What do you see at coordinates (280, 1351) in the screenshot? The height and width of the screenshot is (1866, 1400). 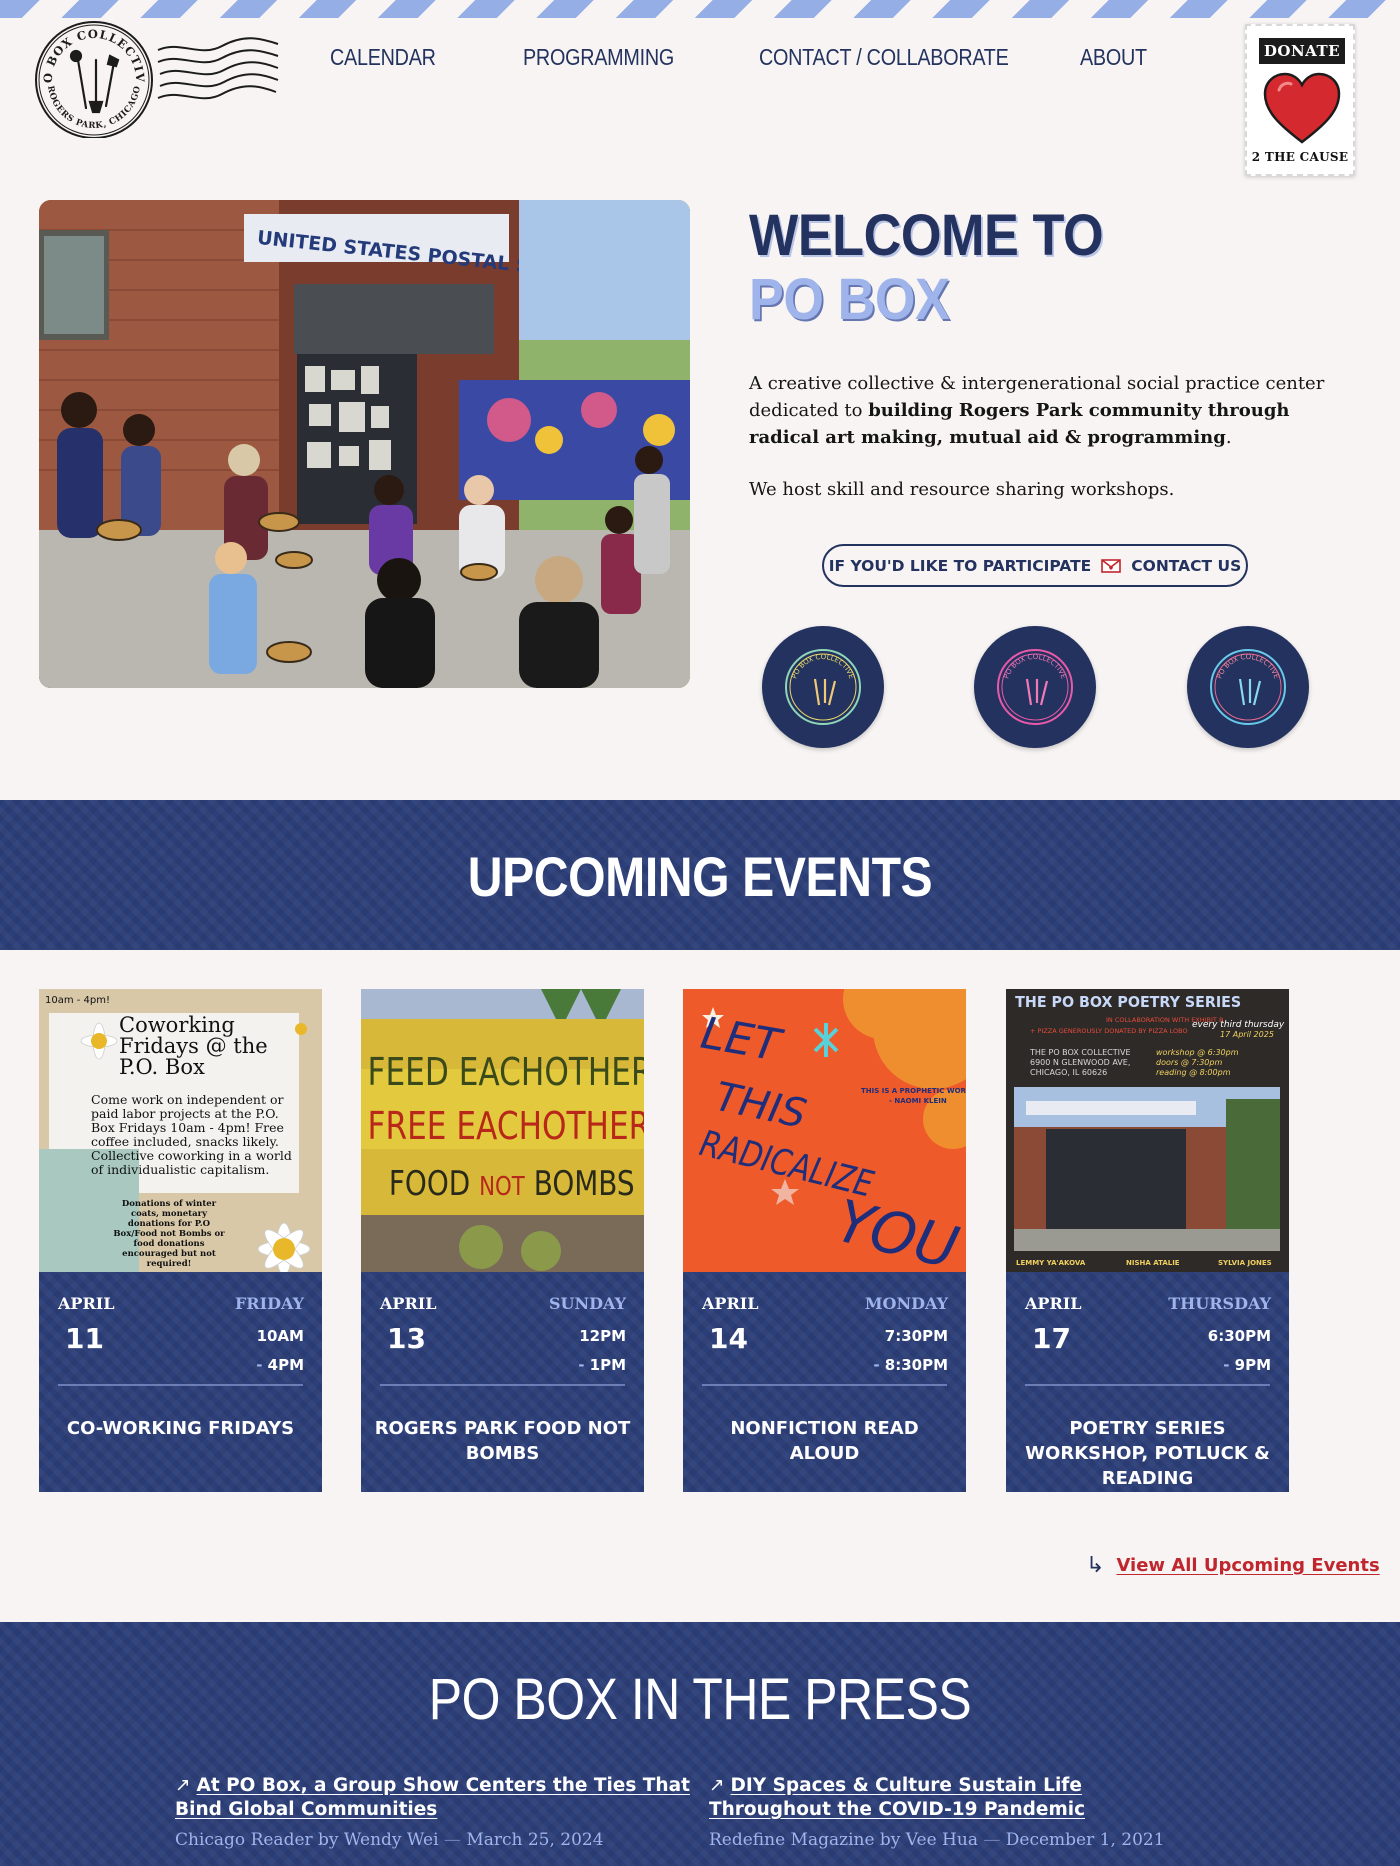 I see `event-time: 10AM - 4PM` at bounding box center [280, 1351].